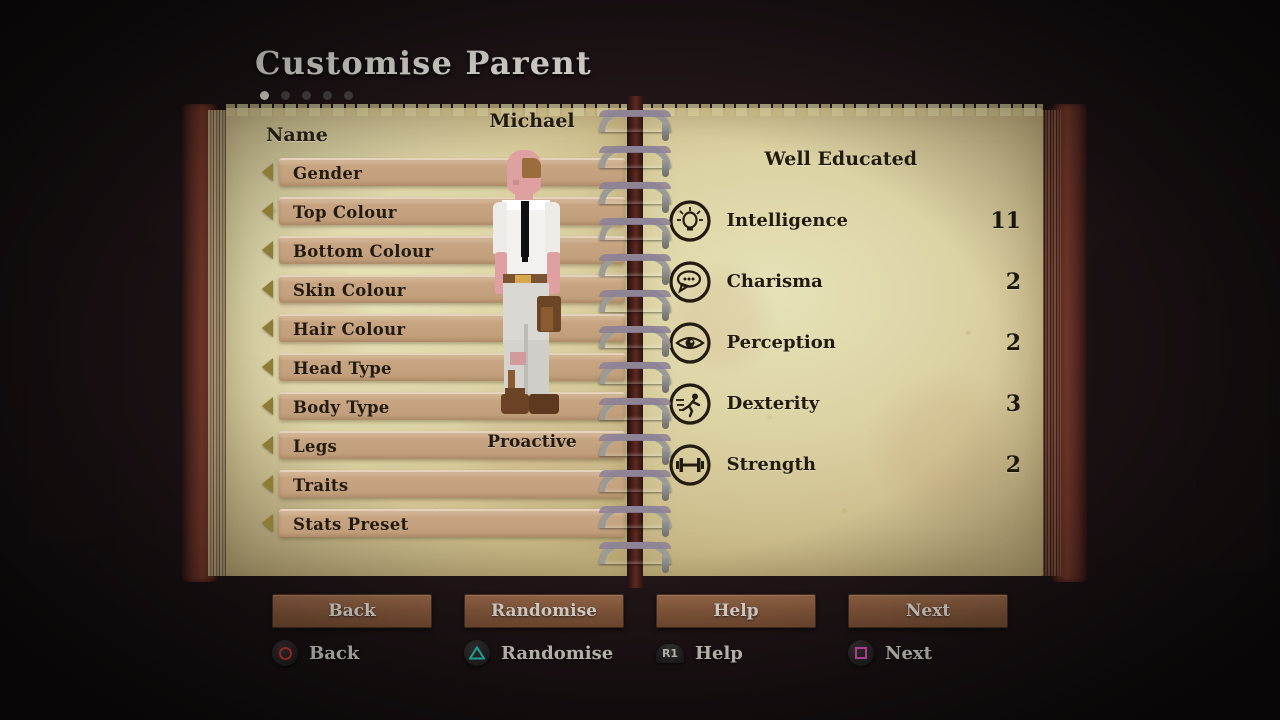  What do you see at coordinates (321, 485) in the screenshot?
I see `option-label: Traits` at bounding box center [321, 485].